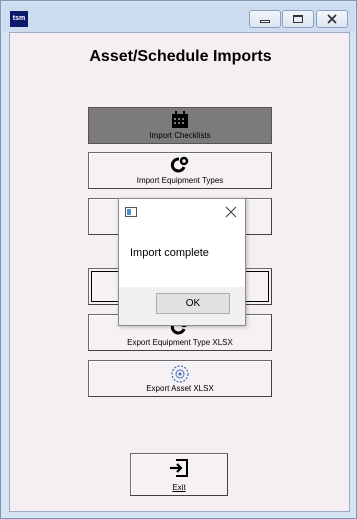  I want to click on minimize-button, so click(265, 19).